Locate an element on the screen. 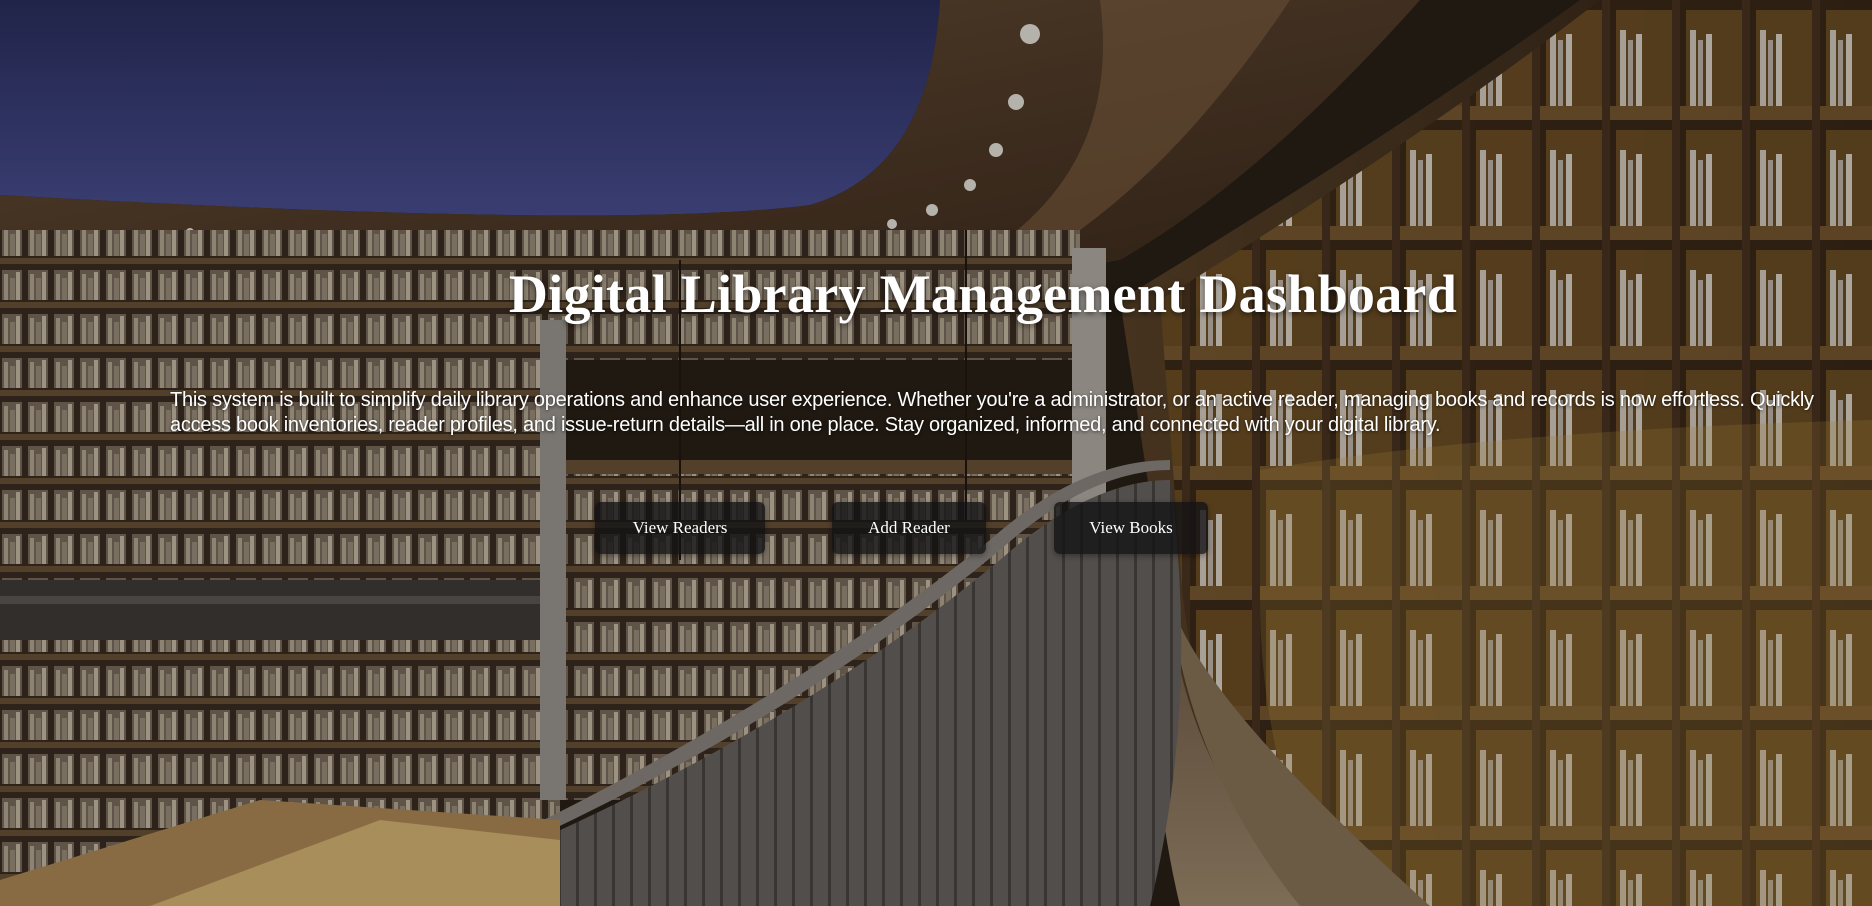 The width and height of the screenshot is (1872, 906). page-title: Digital Library Management Dashboard is located at coordinates (983, 294).